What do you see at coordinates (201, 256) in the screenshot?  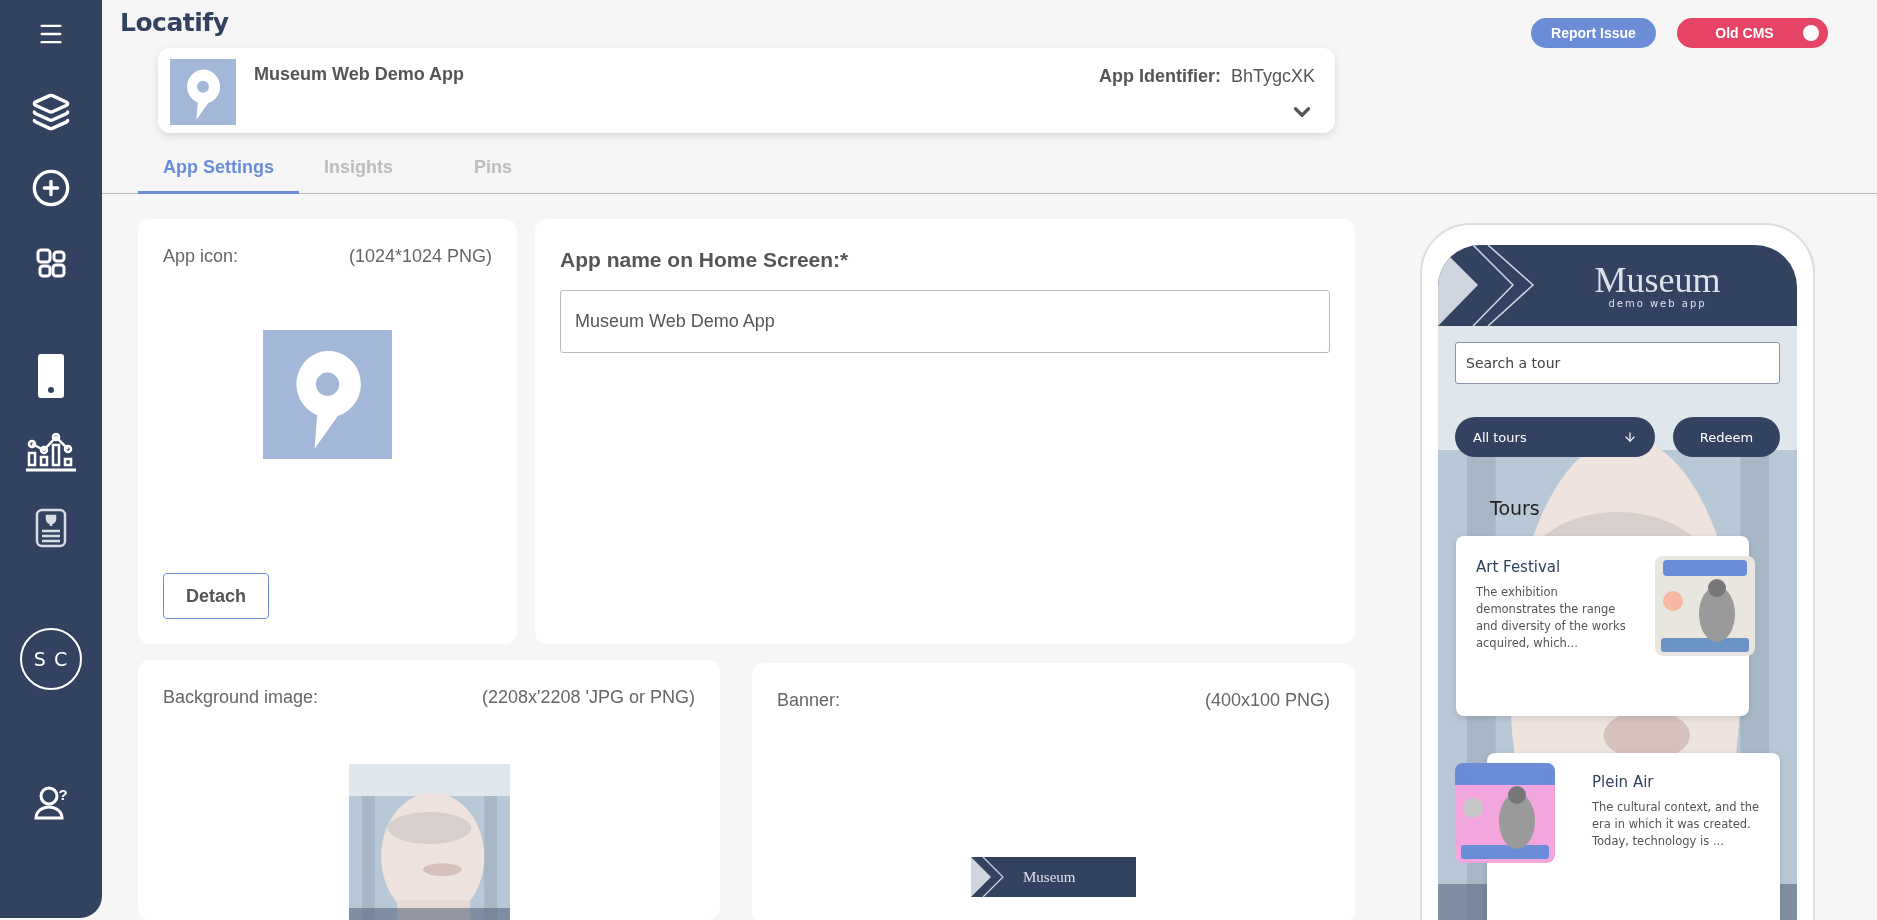 I see `card-label: App icon:` at bounding box center [201, 256].